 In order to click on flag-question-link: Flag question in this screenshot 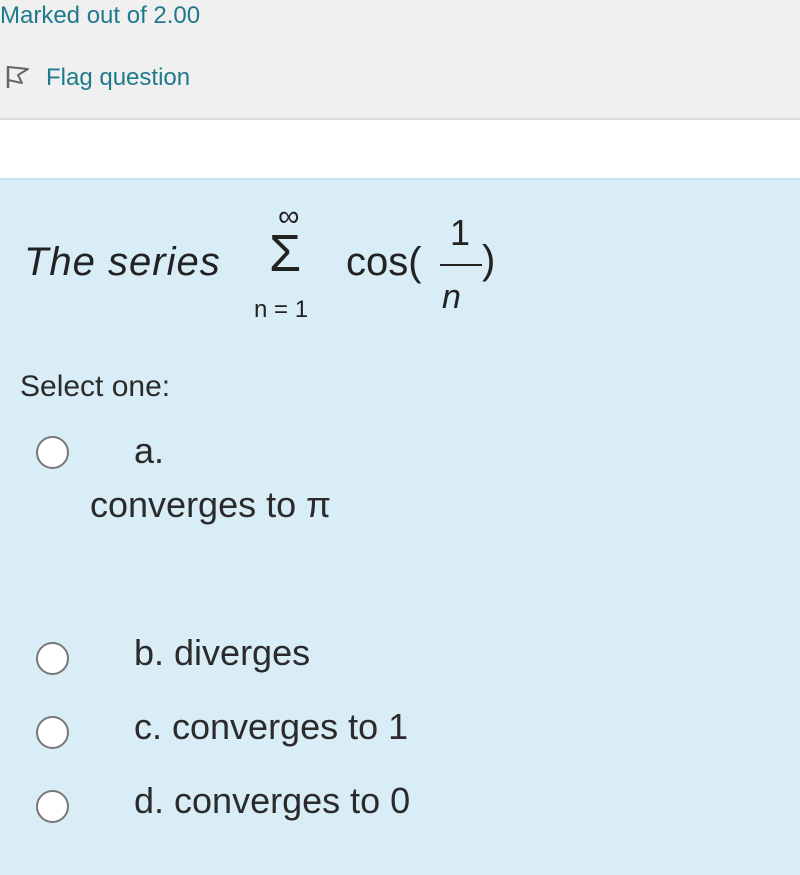, I will do `click(97, 78)`.